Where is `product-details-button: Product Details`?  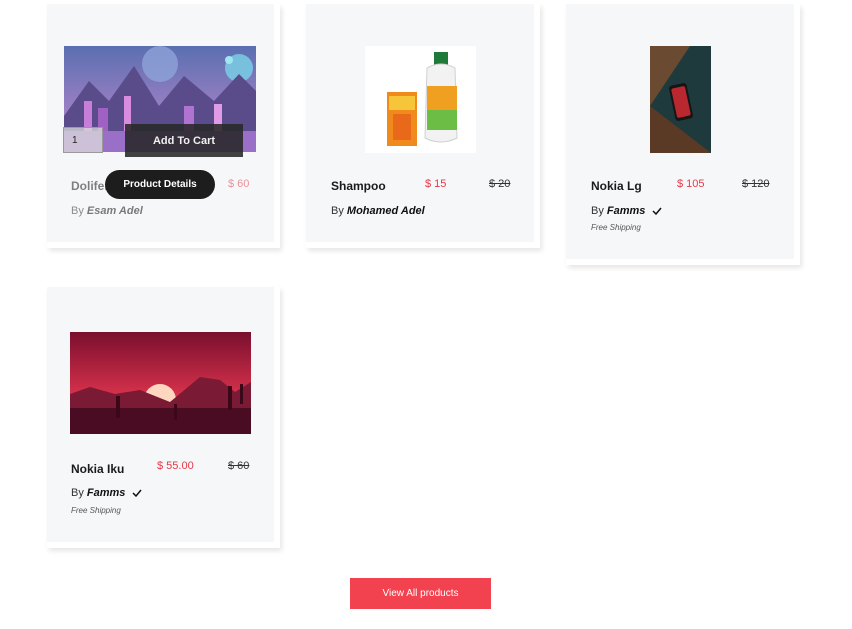
product-details-button: Product Details is located at coordinates (160, 184).